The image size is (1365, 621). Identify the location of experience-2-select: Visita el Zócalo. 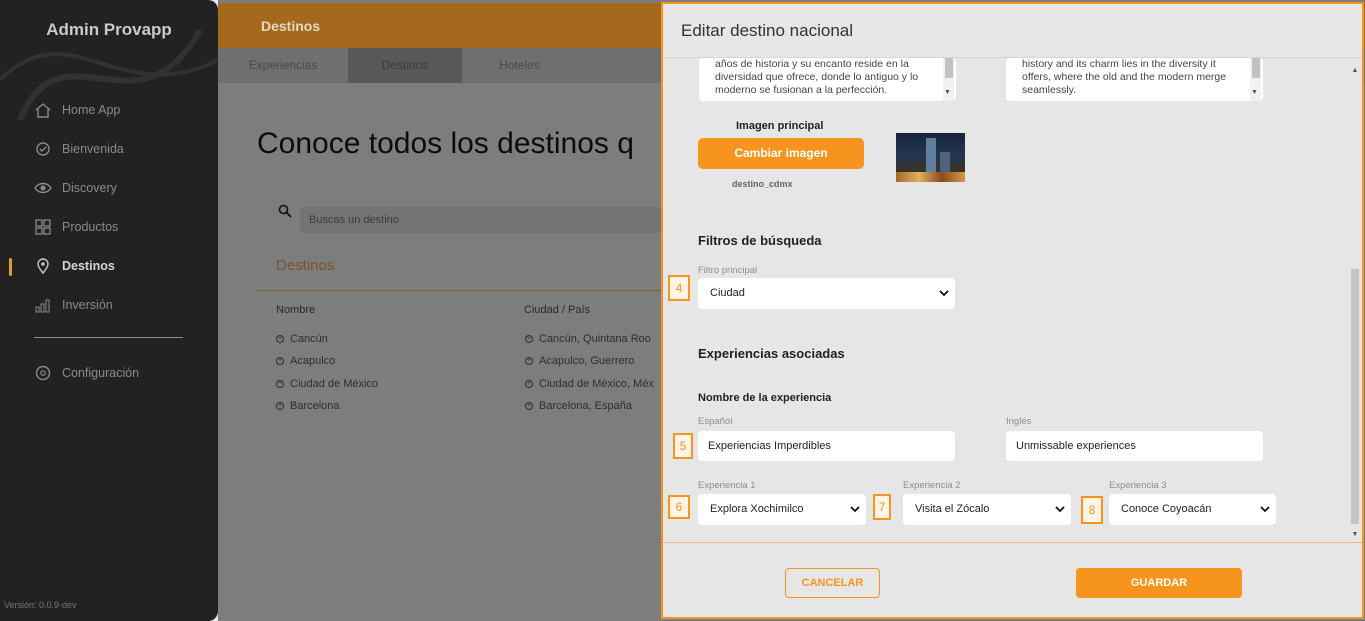
(987, 509).